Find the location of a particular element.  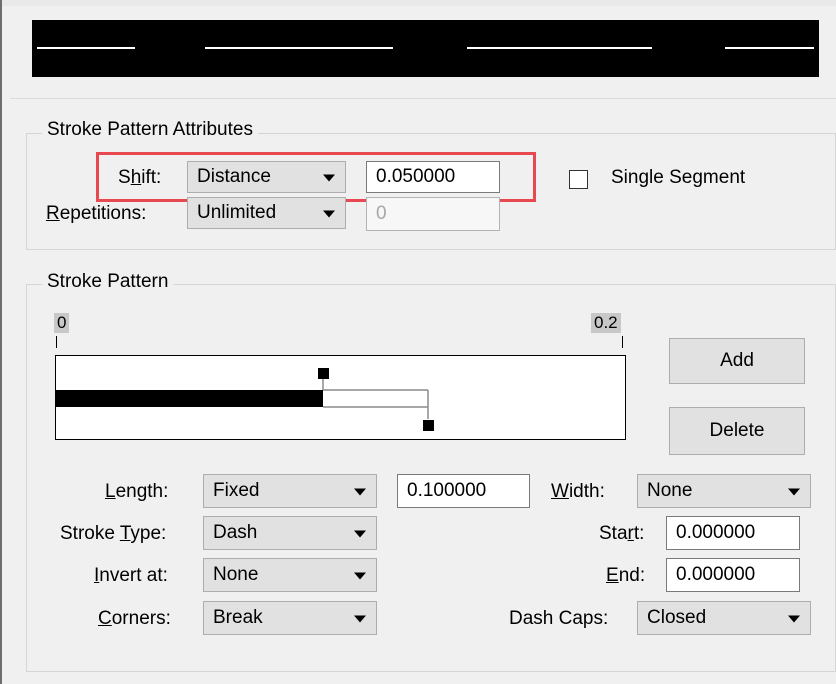

highlight-box is located at coordinates (316, 177).